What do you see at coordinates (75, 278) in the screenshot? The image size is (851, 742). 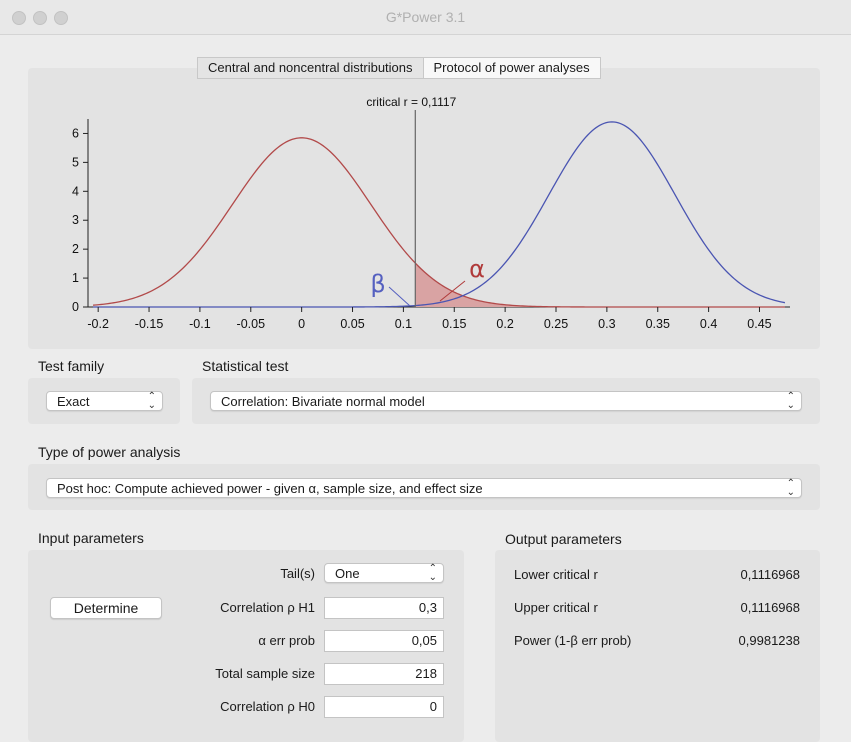 I see `y-tick-label: 1` at bounding box center [75, 278].